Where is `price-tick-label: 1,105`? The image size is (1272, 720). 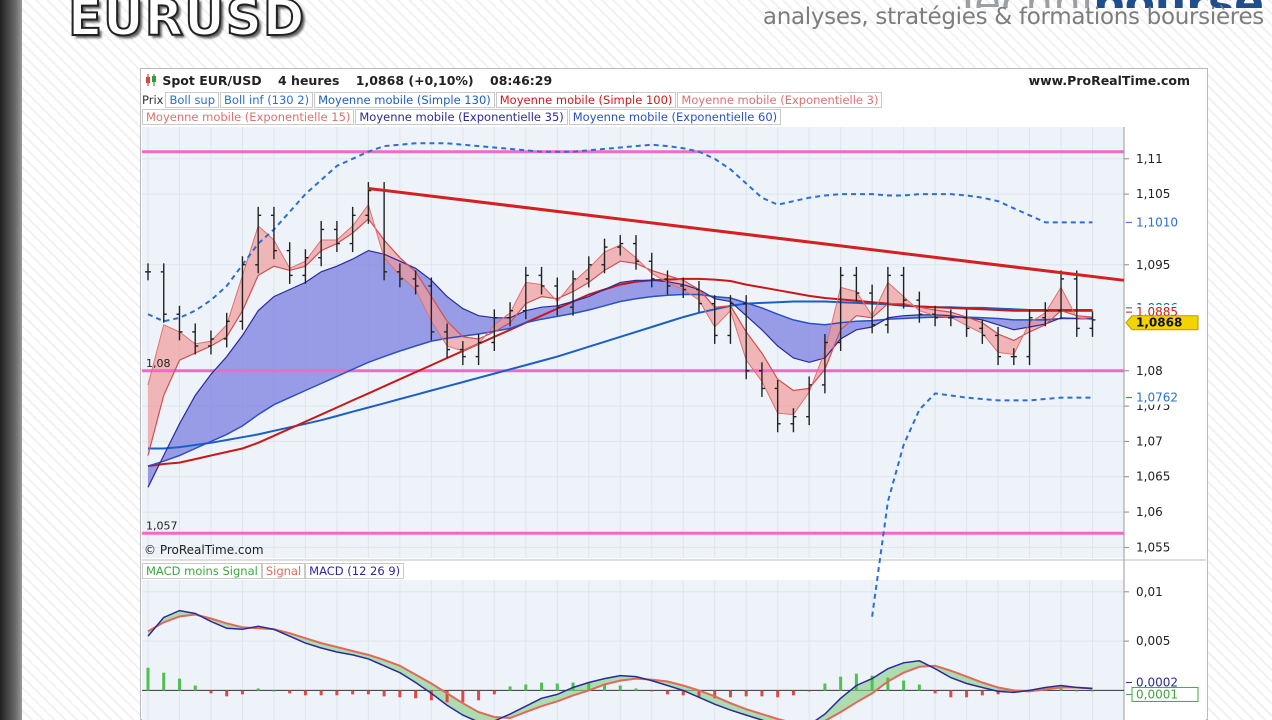 price-tick-label: 1,105 is located at coordinates (1153, 194).